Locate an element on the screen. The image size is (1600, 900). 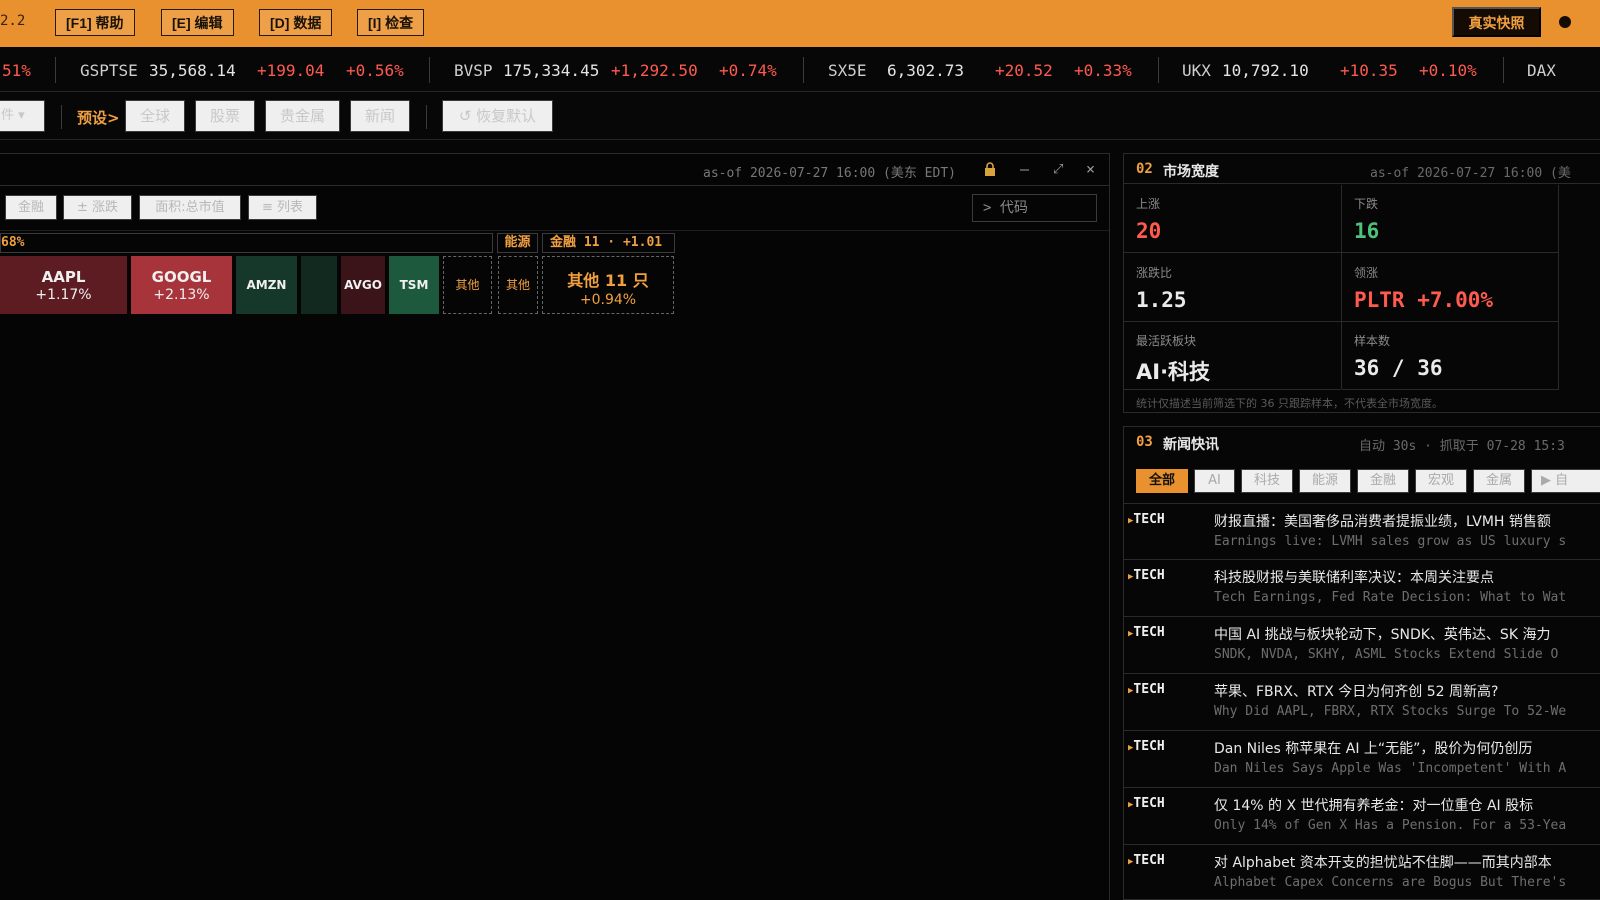
ticker-change-pct: +0.74% is located at coordinates (748, 70).